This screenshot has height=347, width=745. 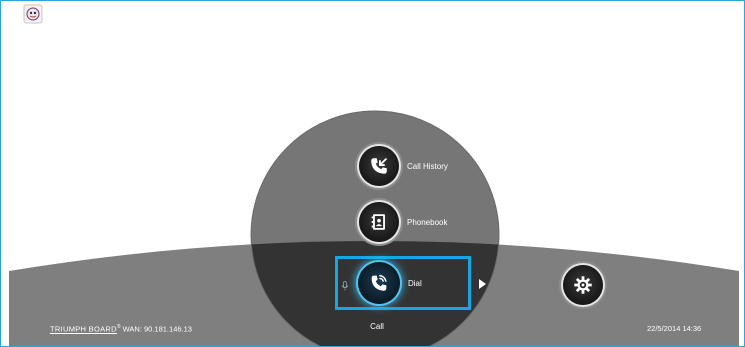 I want to click on settings-button, so click(x=583, y=285).